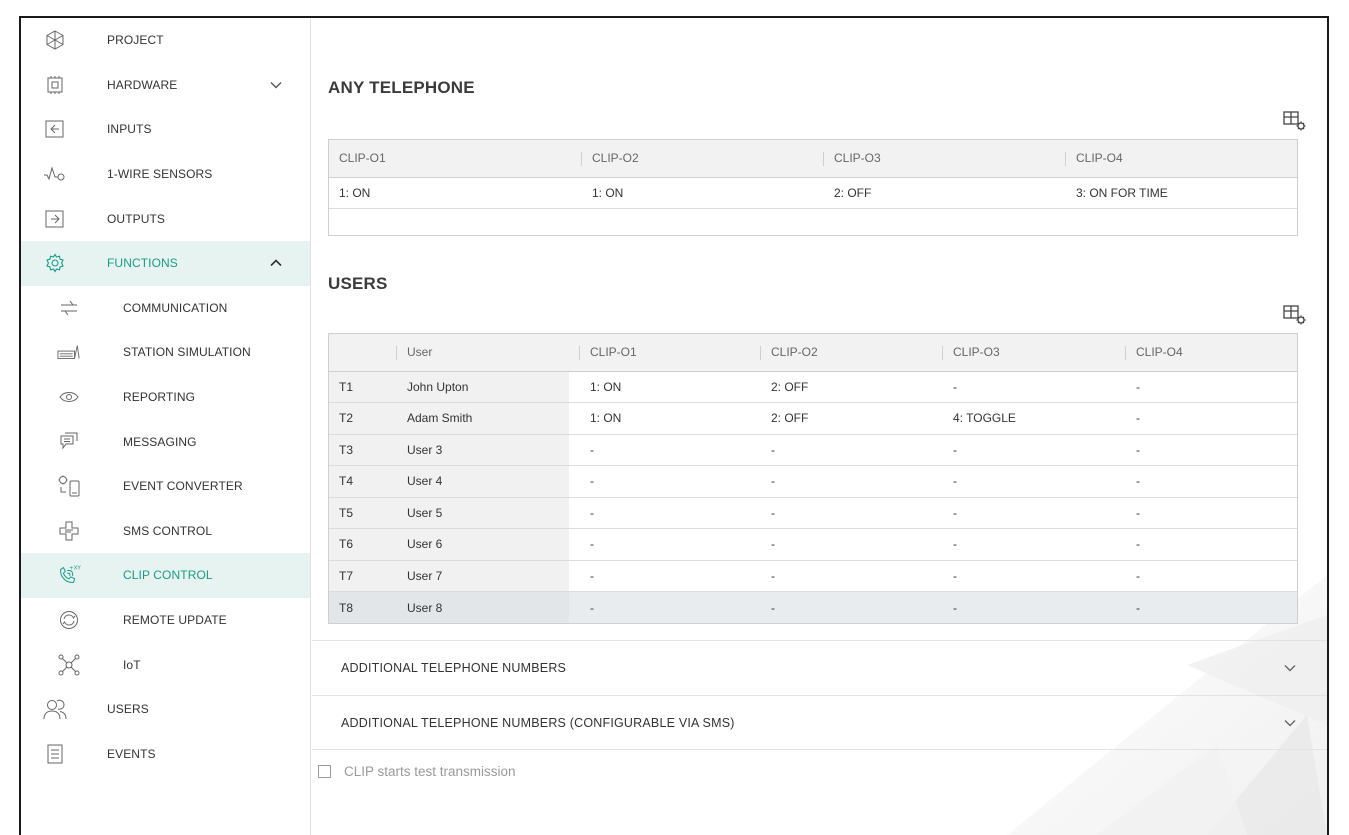 Image resolution: width=1349 pixels, height=835 pixels. I want to click on sidebar-item-functions: FUNCTIONS, so click(165, 263).